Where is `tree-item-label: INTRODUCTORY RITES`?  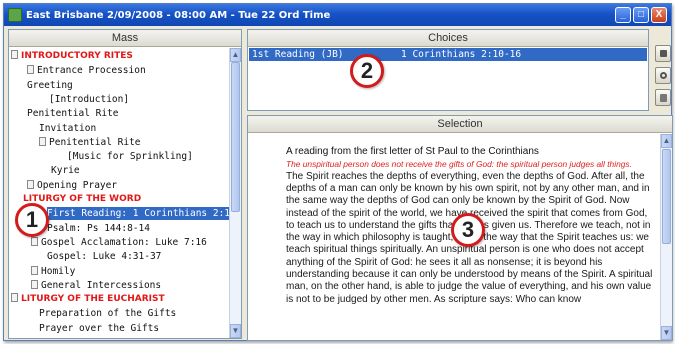
tree-item-label: INTRODUCTORY RITES is located at coordinates (77, 56).